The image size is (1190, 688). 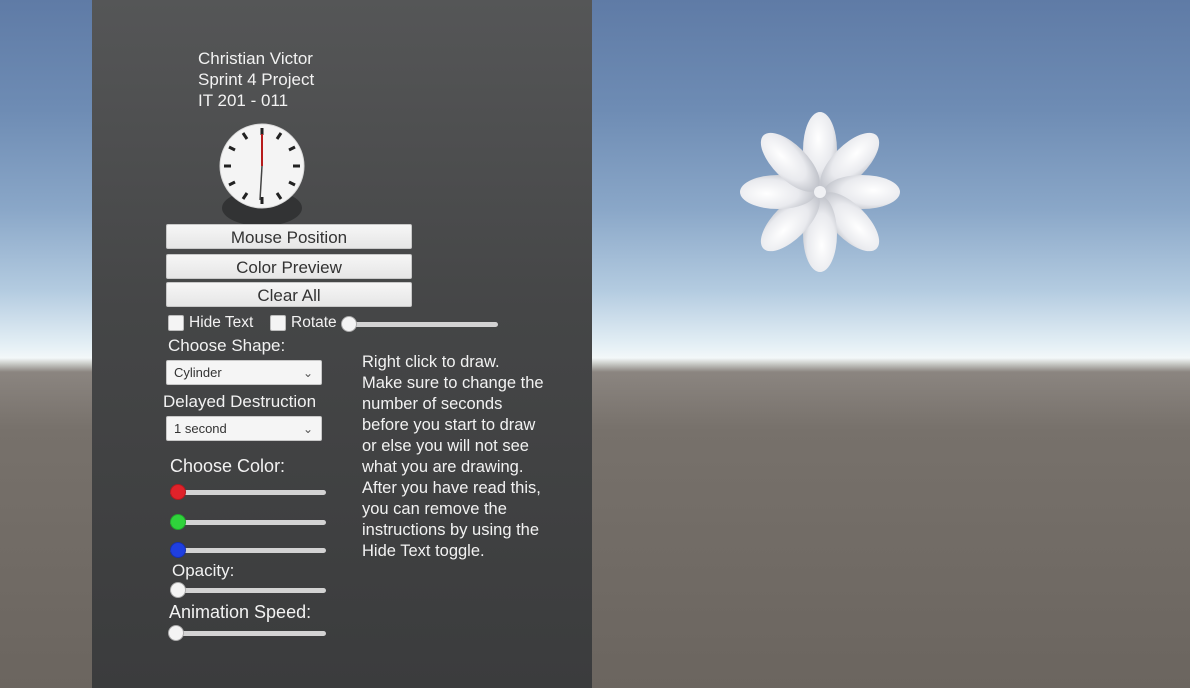 What do you see at coordinates (244, 372) in the screenshot?
I see `shape-dropdown: Cylinder ⌄` at bounding box center [244, 372].